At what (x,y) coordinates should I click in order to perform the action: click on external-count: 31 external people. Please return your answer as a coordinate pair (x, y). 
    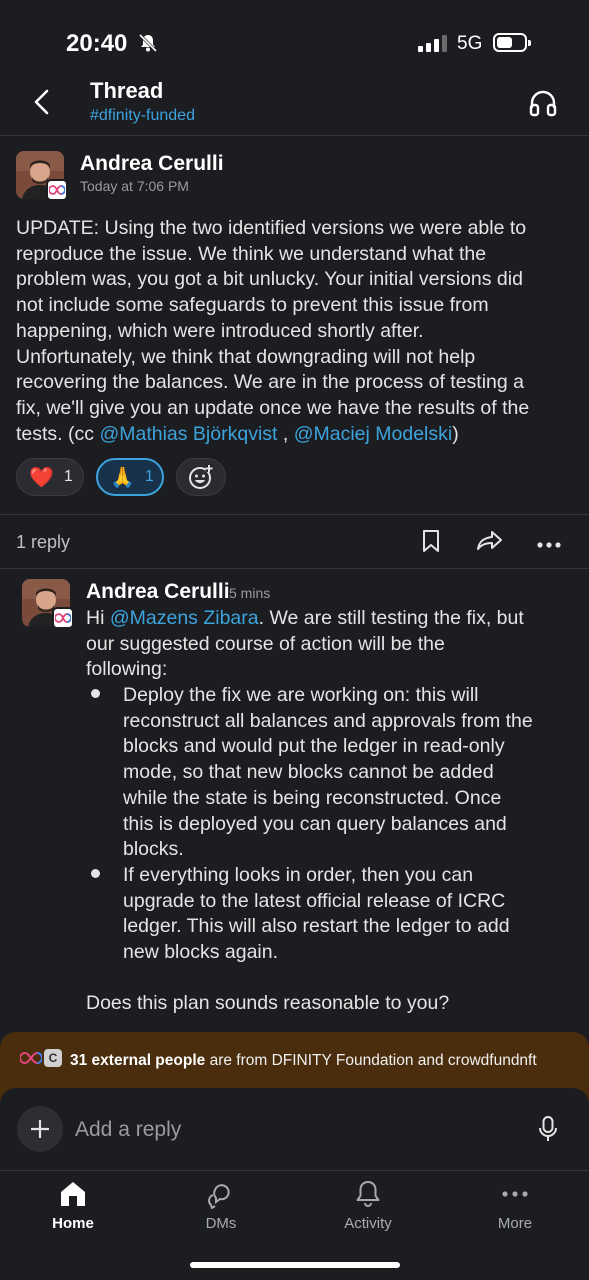
    Looking at the image, I should click on (138, 1060).